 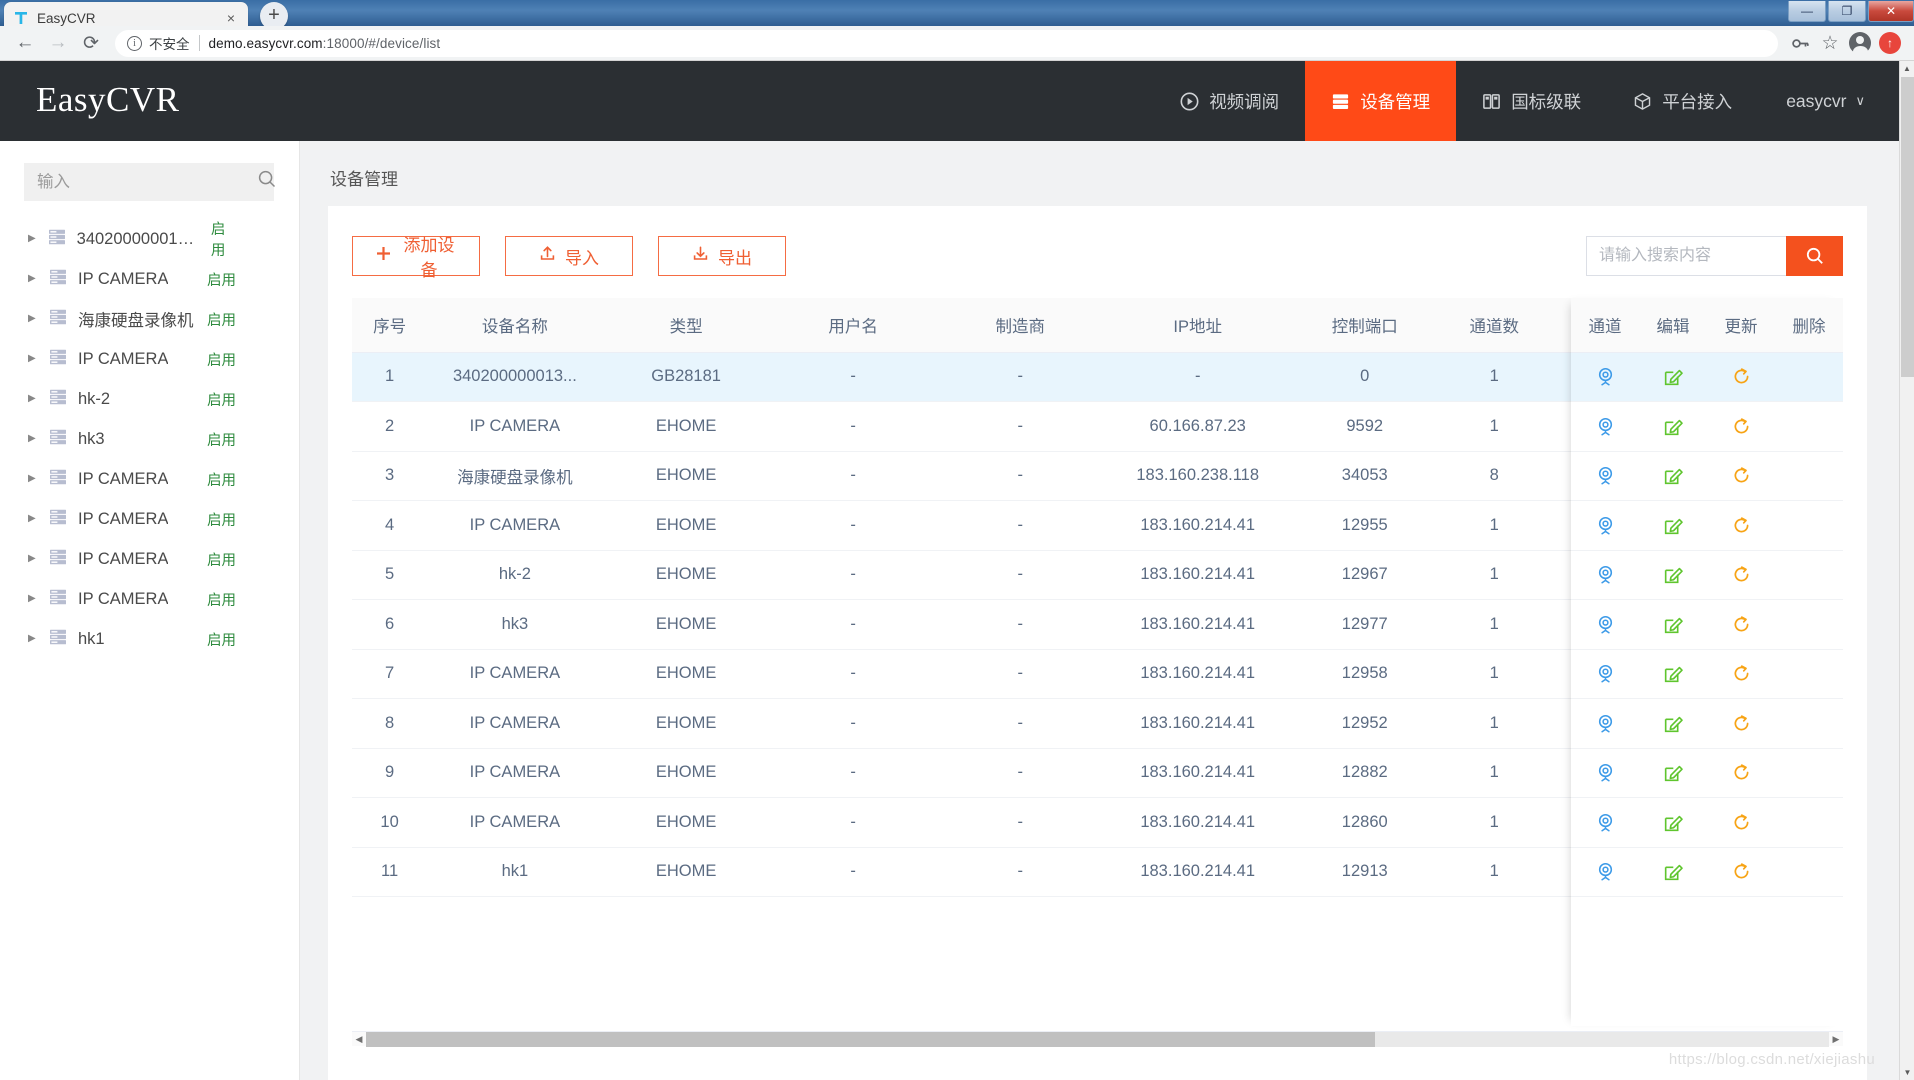 What do you see at coordinates (1836, 1039) in the screenshot?
I see `scroll-right-arrow-icon: ▶` at bounding box center [1836, 1039].